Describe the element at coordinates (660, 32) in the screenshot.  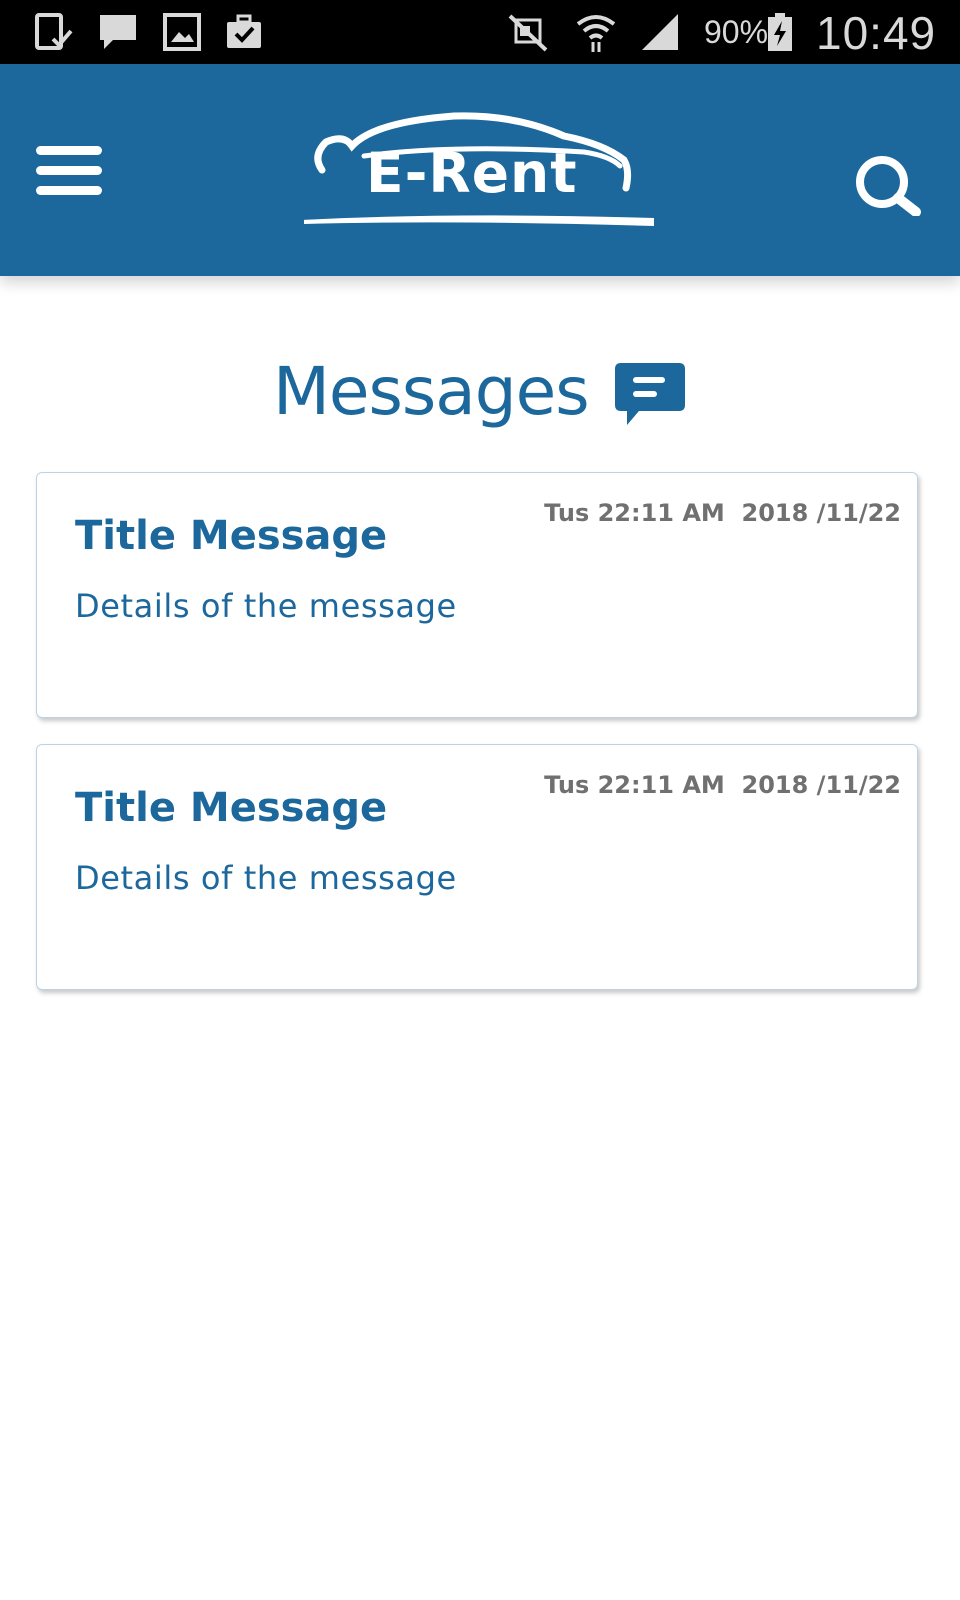
I see `signal-icon` at that location.